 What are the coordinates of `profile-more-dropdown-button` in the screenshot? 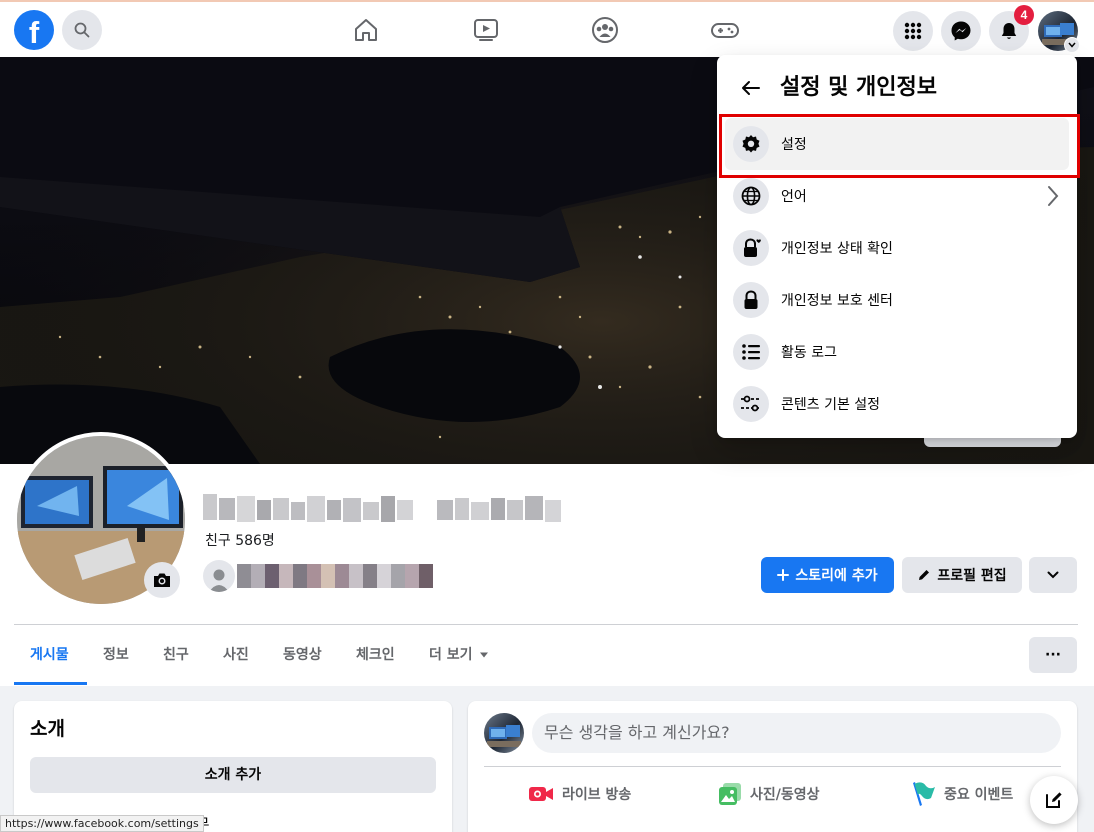 It's located at (1053, 575).